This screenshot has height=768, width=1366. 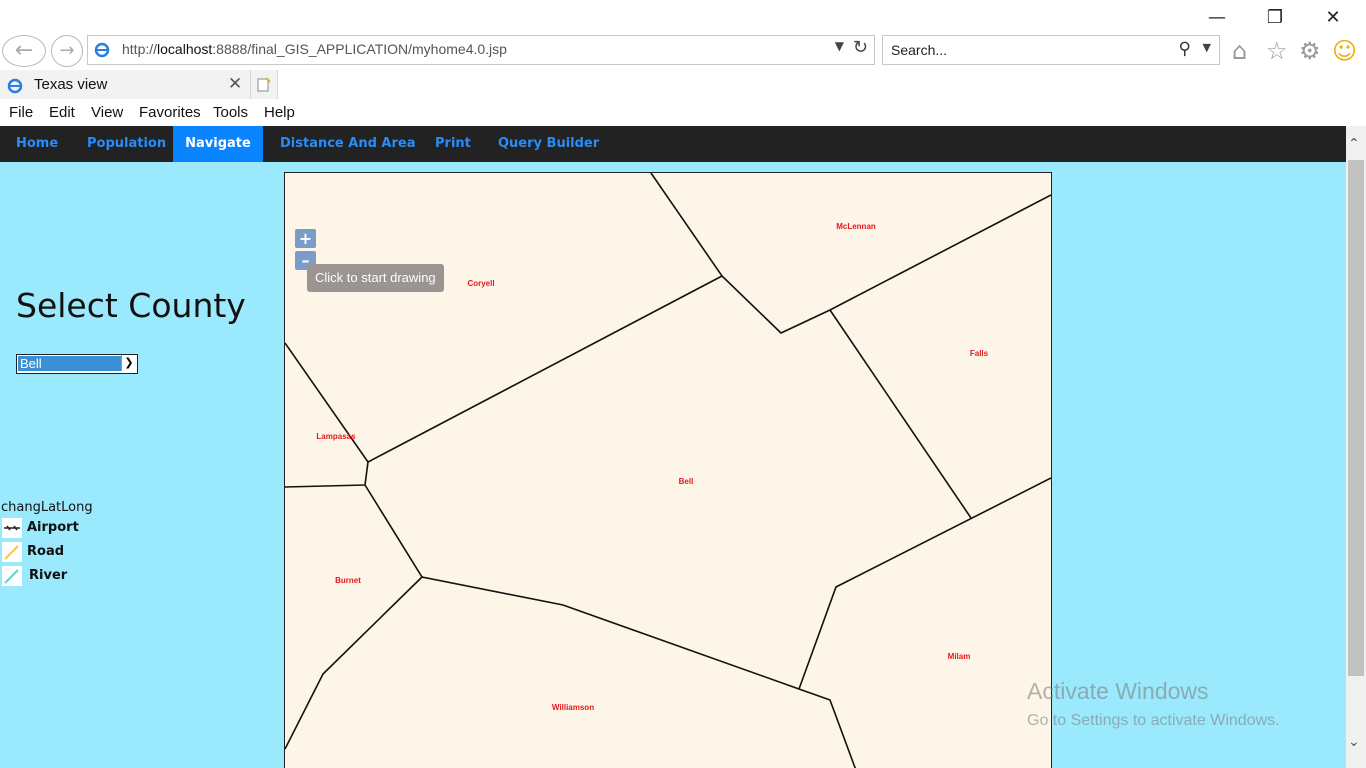 What do you see at coordinates (71, 84) in the screenshot?
I see `tab-title: Texas view` at bounding box center [71, 84].